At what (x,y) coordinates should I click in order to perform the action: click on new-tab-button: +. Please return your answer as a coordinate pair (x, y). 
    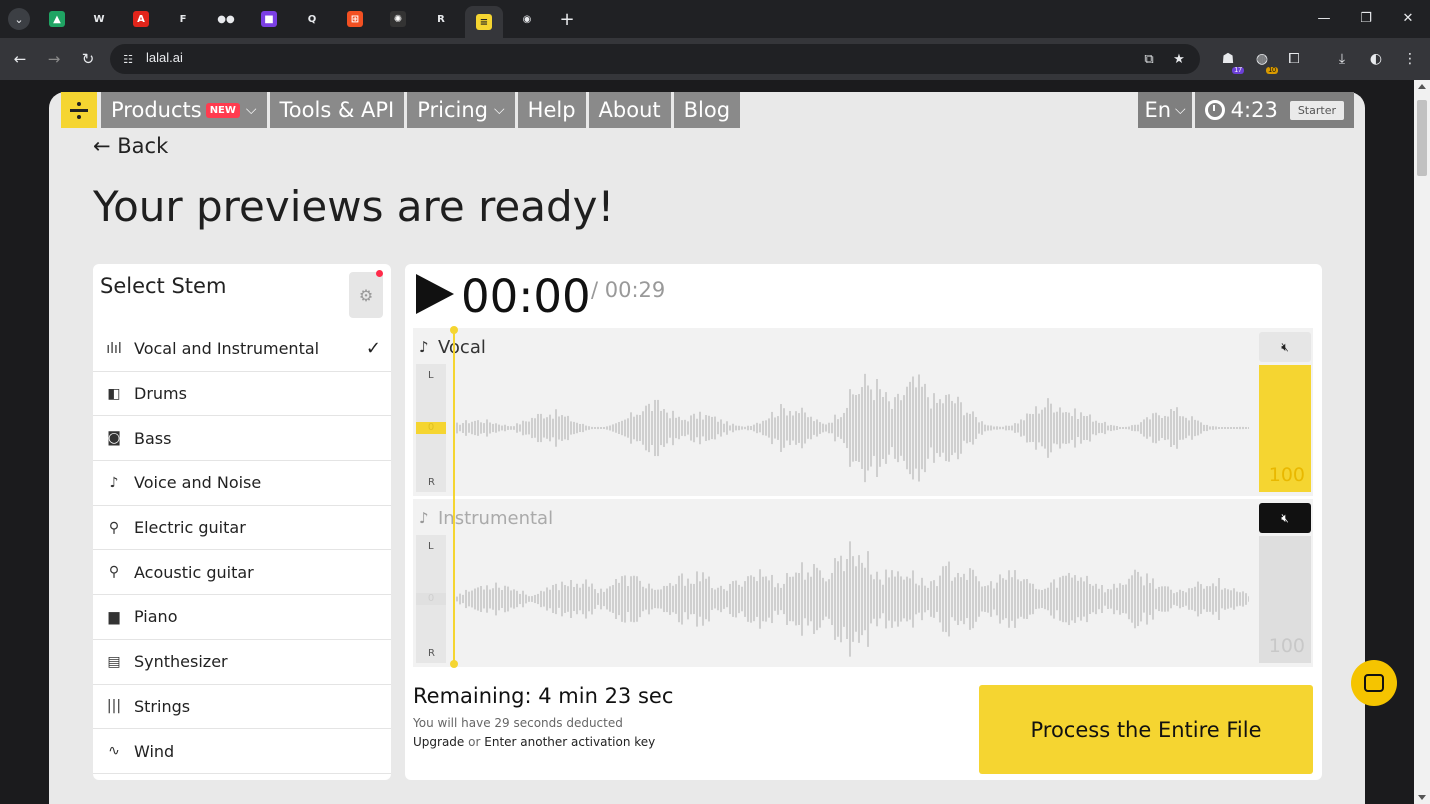
    Looking at the image, I should click on (567, 19).